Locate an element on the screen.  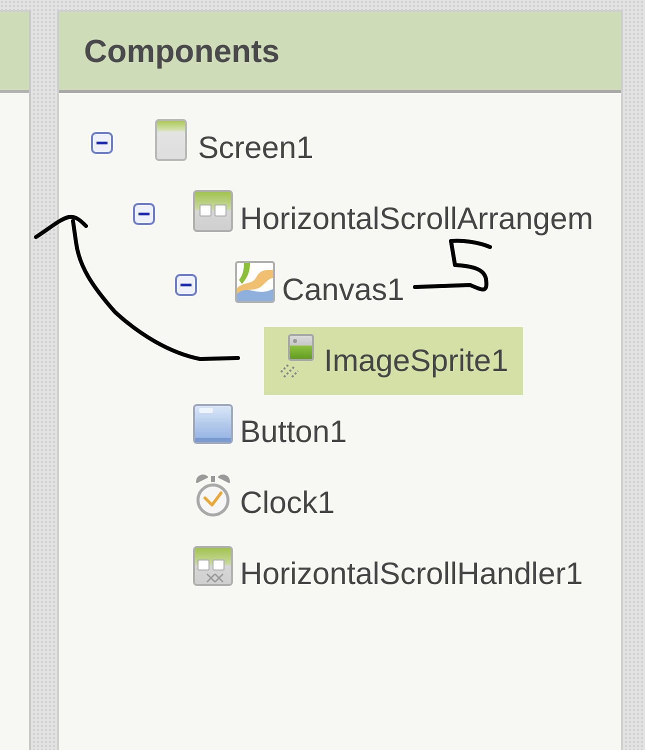
tree-item: Canvas1 is located at coordinates (321, 290).